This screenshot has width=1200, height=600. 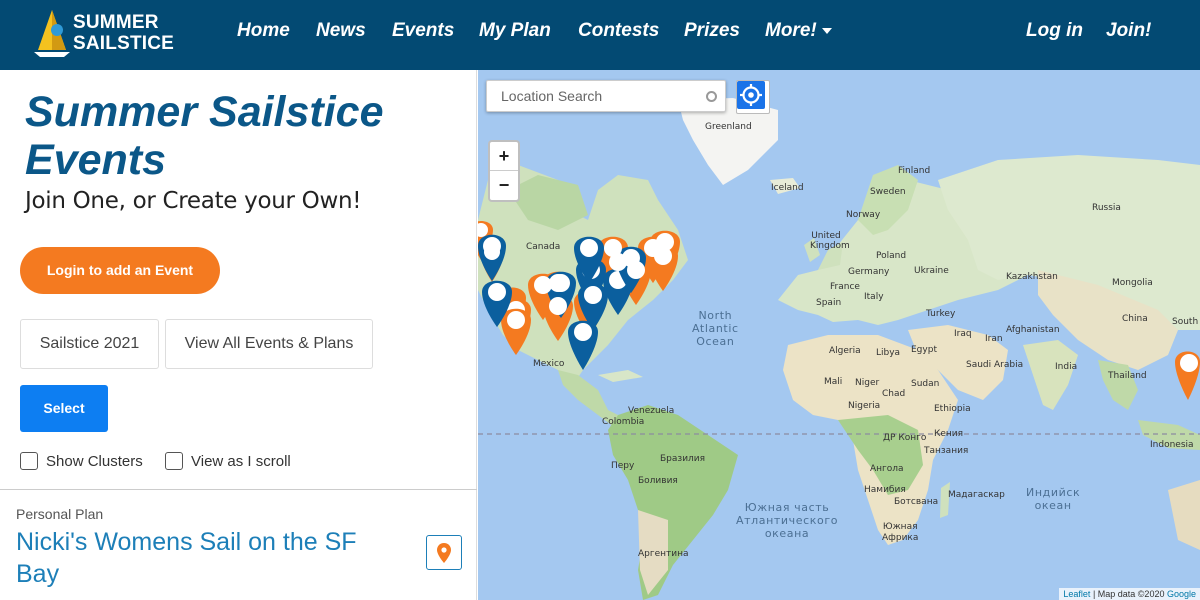 I want to click on join-link: Join!, so click(x=1128, y=31).